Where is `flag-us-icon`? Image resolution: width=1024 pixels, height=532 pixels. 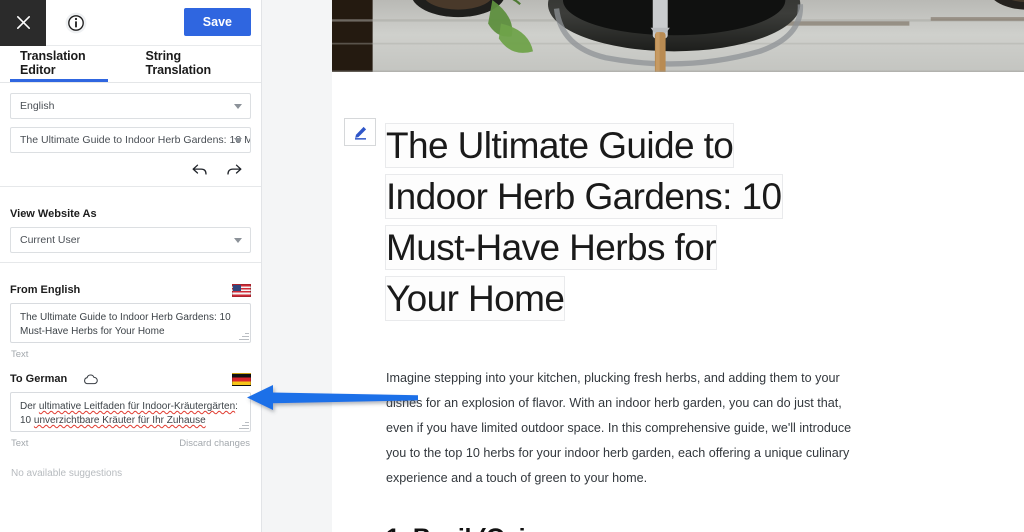 flag-us-icon is located at coordinates (241, 290).